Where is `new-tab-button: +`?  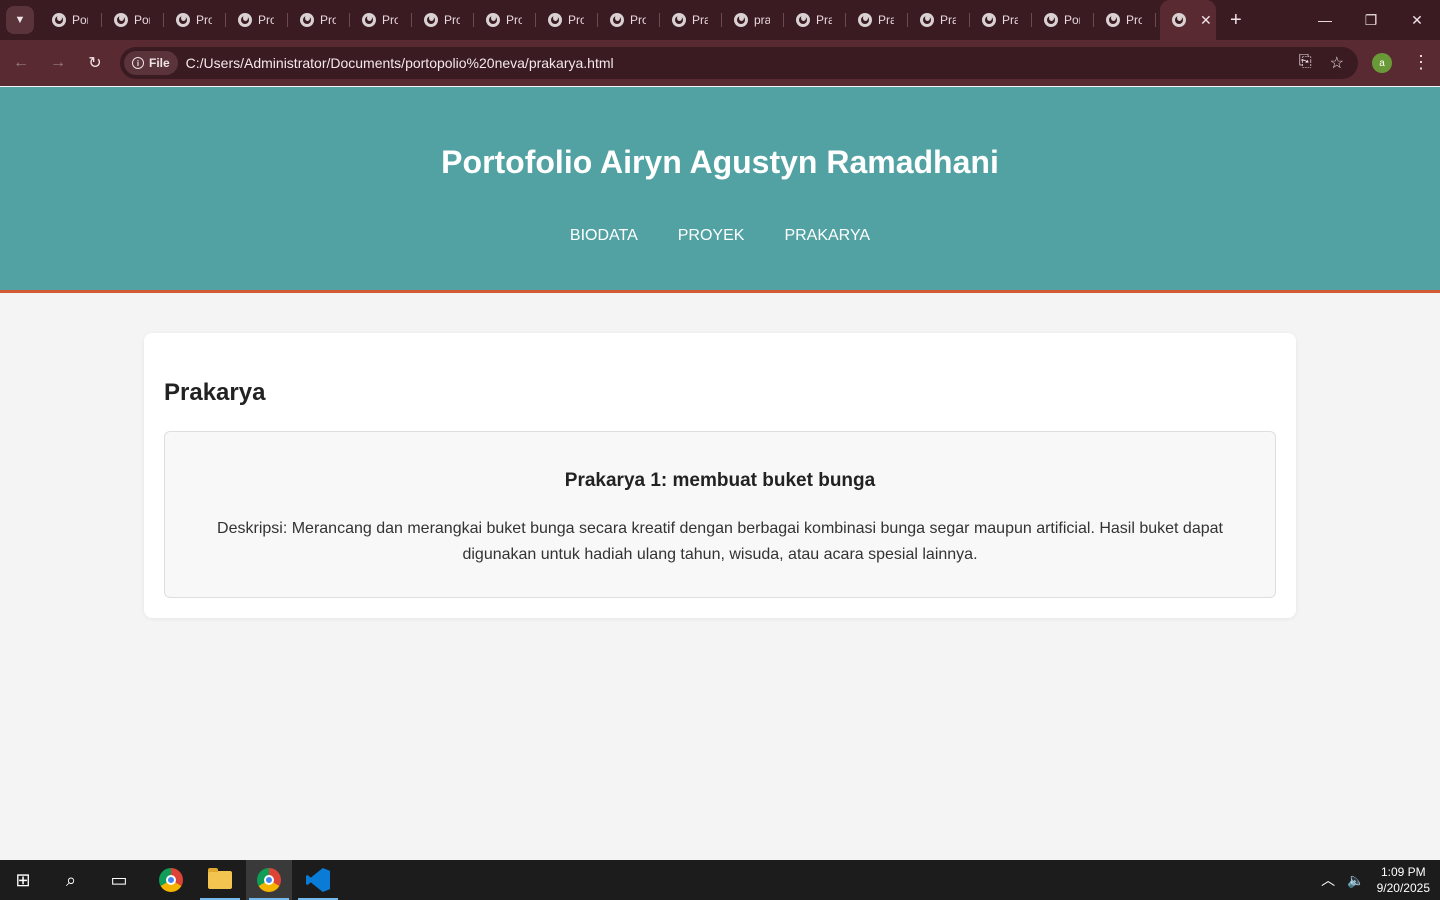 new-tab-button: + is located at coordinates (1236, 20).